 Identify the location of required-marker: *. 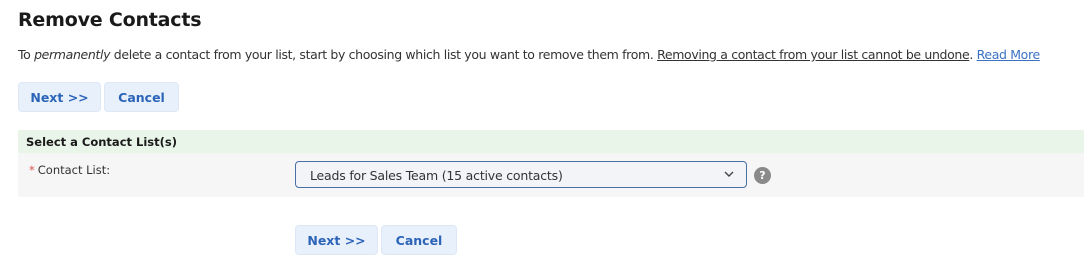
(32, 170).